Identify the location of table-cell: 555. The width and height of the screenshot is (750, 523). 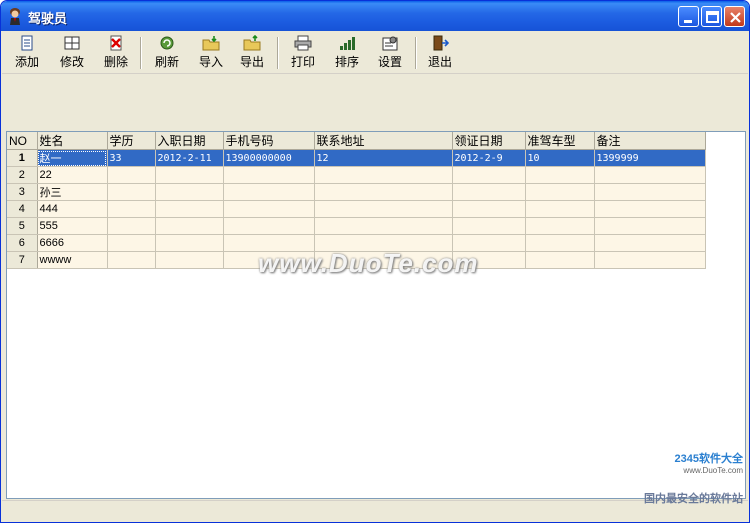
(72, 226).